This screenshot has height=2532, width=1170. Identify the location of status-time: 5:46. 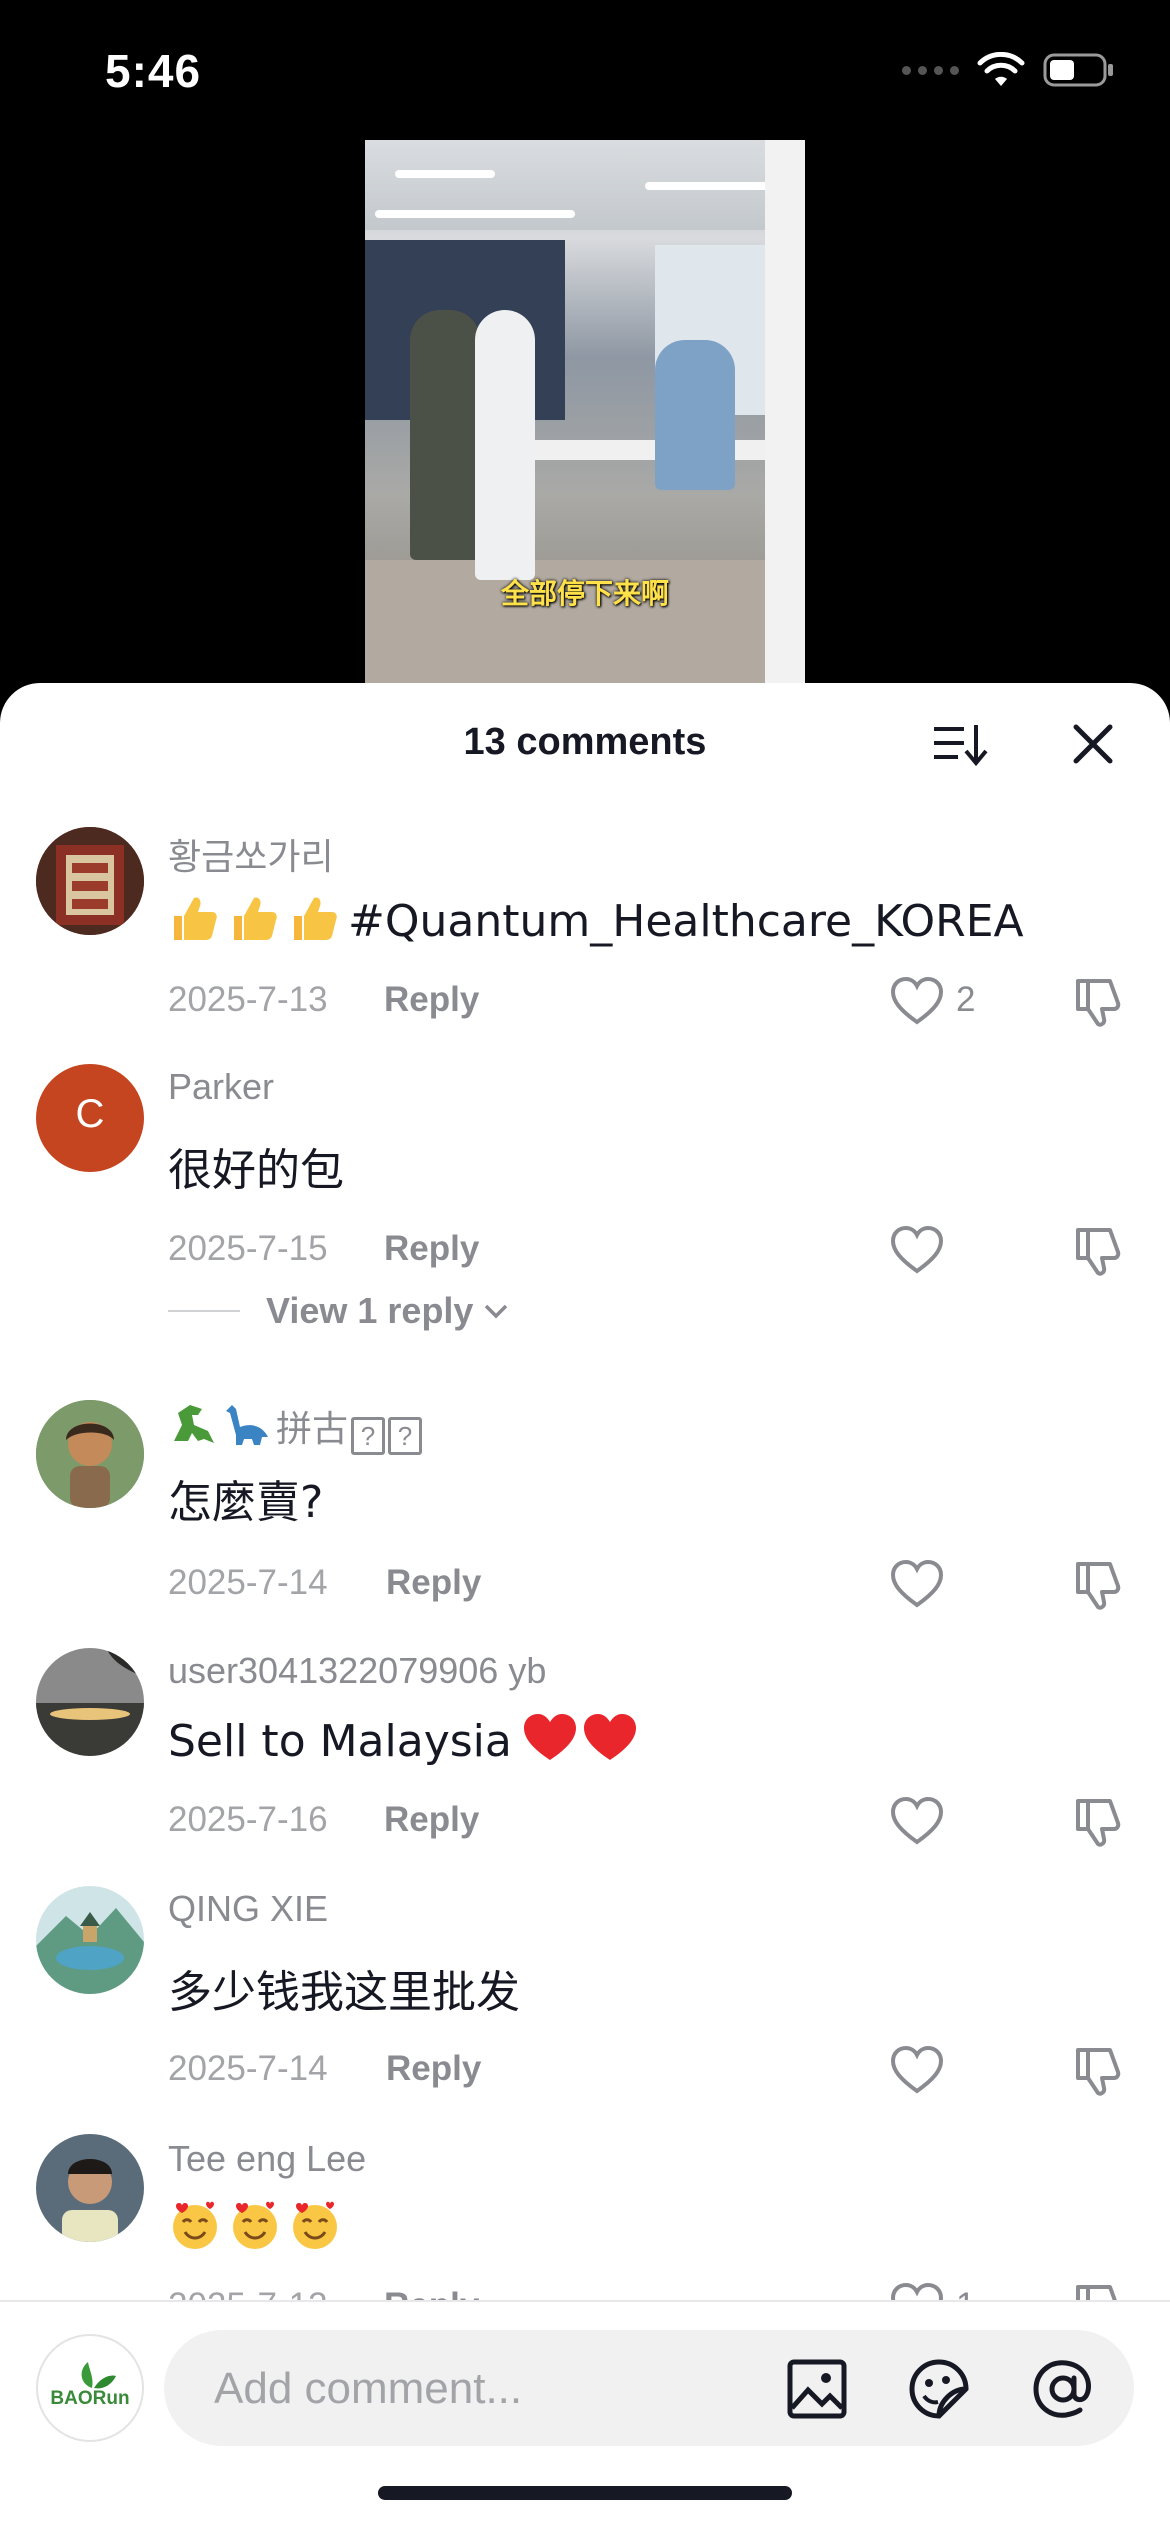
(153, 71).